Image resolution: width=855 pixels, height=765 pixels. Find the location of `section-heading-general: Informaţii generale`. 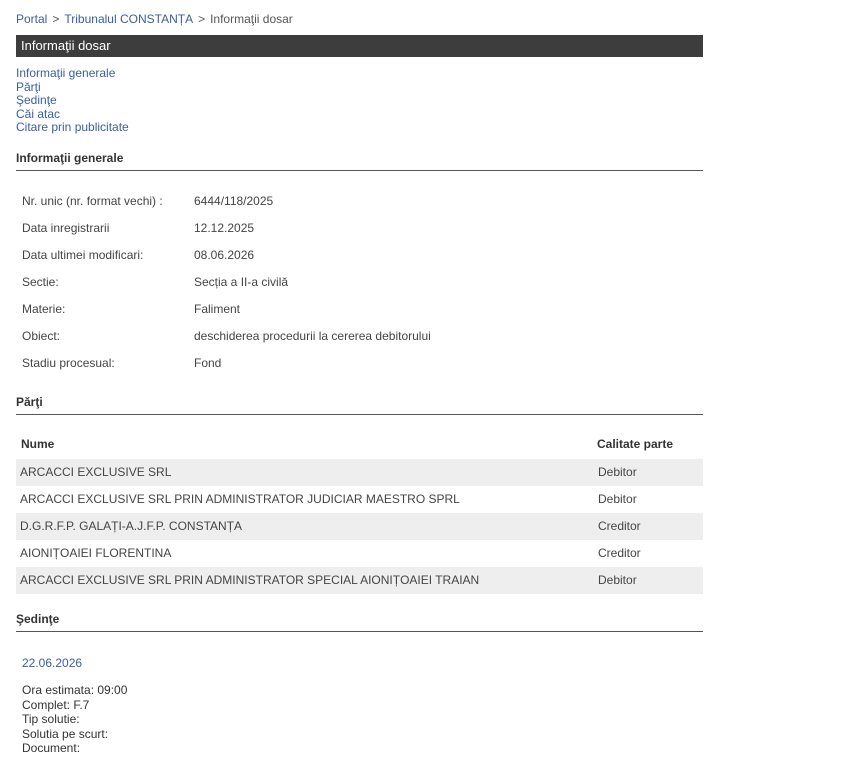

section-heading-general: Informaţii generale is located at coordinates (359, 161).